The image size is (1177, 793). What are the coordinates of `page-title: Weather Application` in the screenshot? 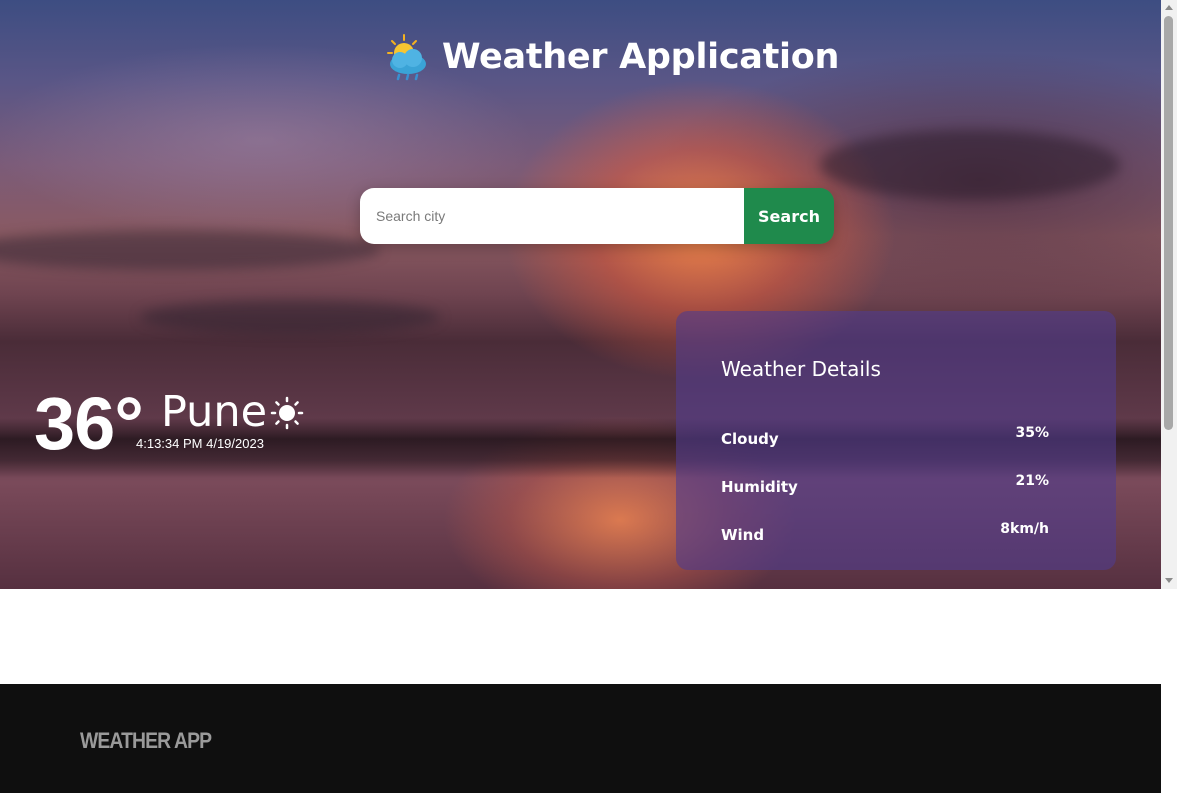 It's located at (641, 57).